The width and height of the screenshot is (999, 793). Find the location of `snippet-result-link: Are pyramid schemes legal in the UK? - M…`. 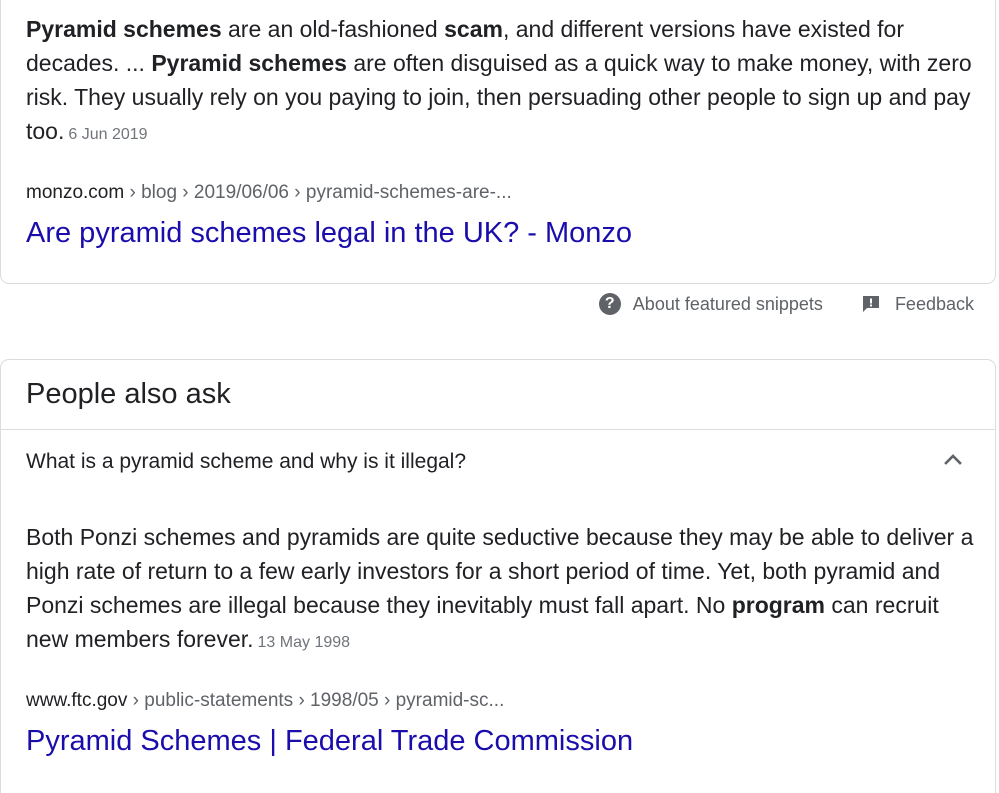

snippet-result-link: Are pyramid schemes legal in the UK? - M… is located at coordinates (329, 233).